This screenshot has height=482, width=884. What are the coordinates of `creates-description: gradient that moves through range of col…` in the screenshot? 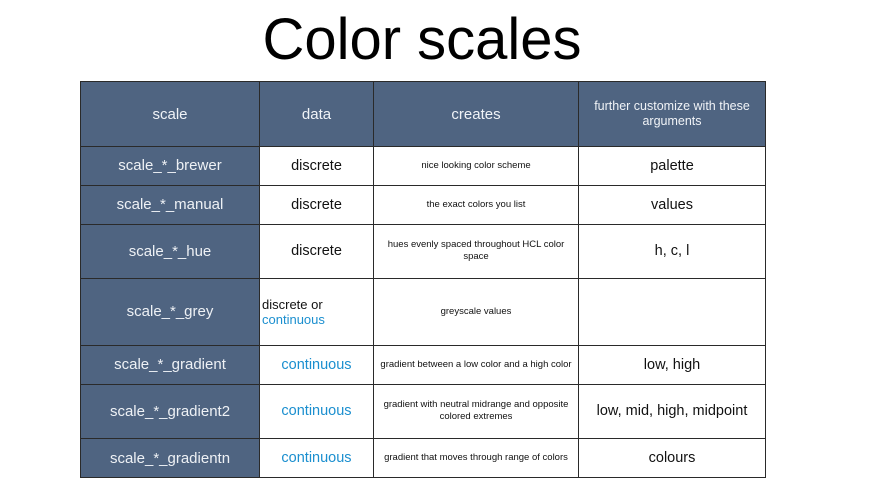 It's located at (476, 458).